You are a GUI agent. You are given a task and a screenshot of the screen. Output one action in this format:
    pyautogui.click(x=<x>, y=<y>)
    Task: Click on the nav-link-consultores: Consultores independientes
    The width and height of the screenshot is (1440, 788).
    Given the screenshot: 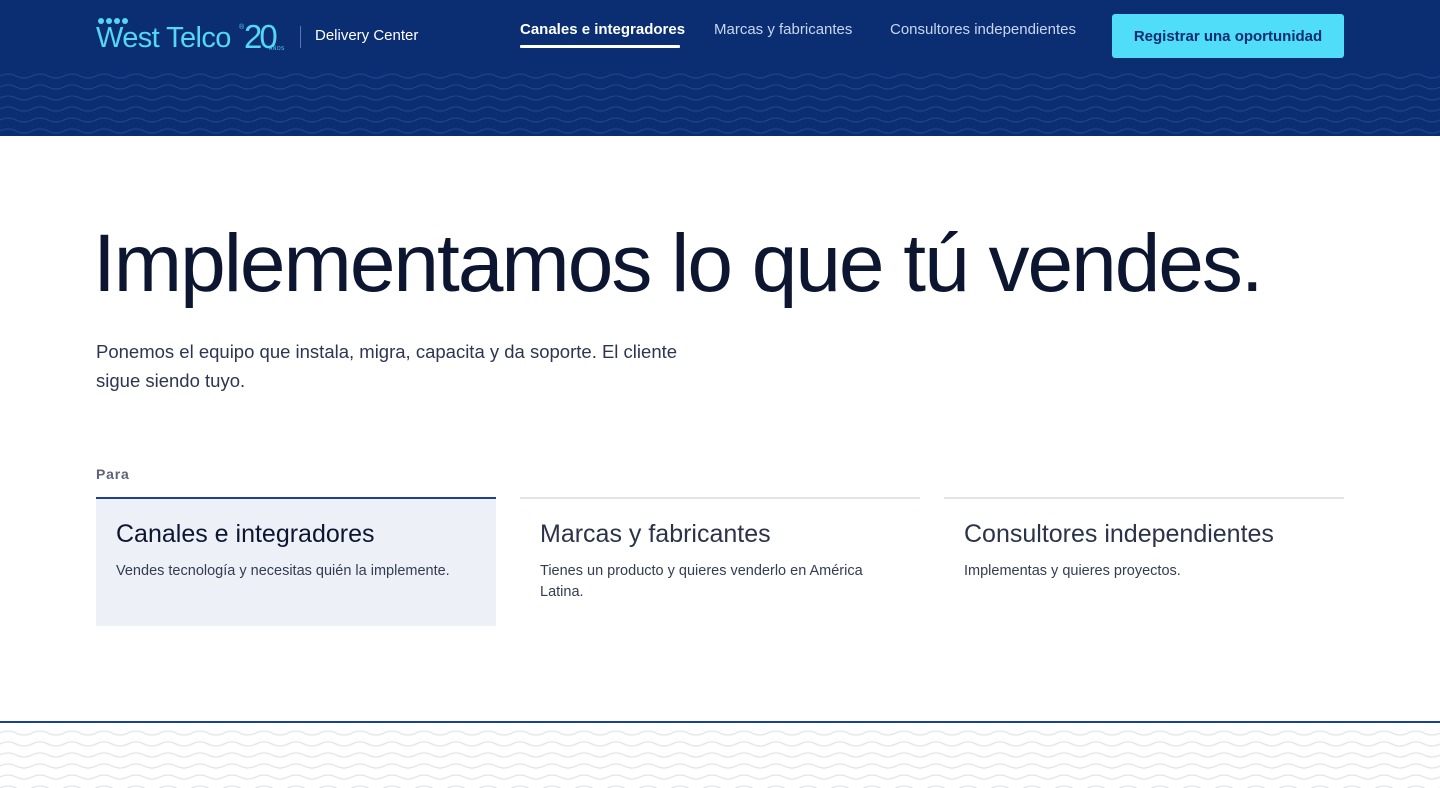 What is the action you would take?
    pyautogui.click(x=983, y=29)
    